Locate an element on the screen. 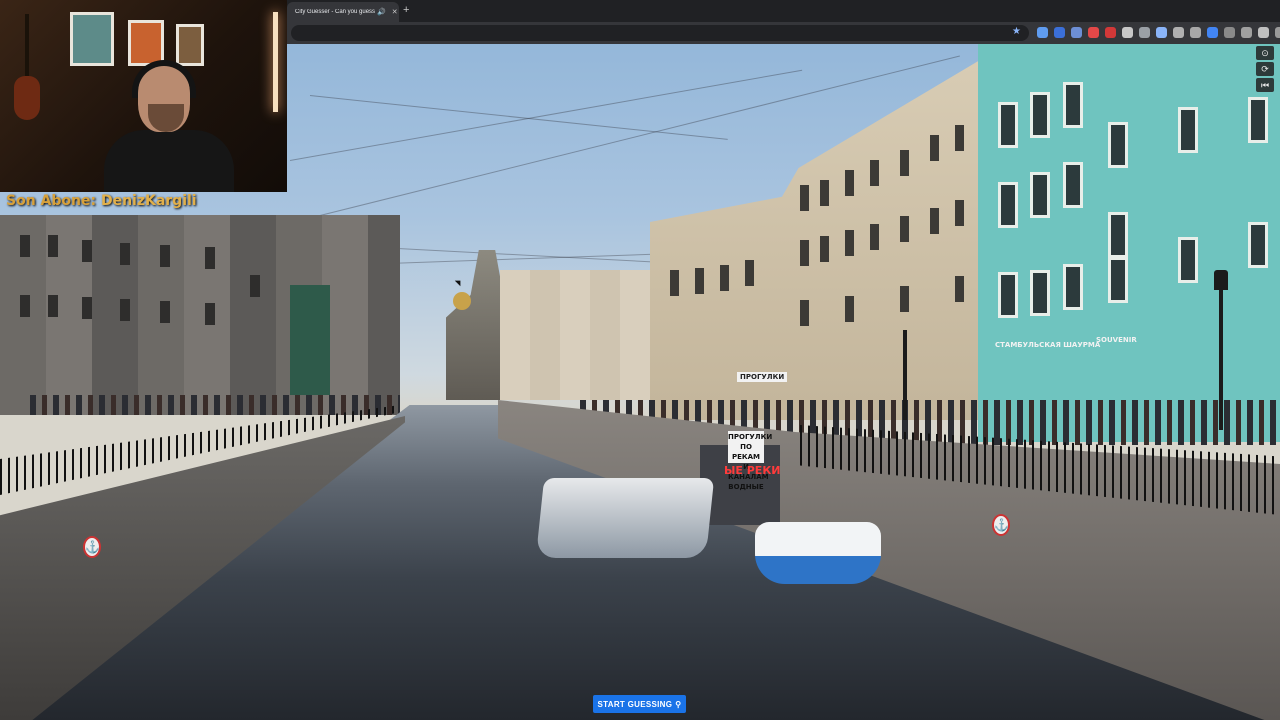 The height and width of the screenshot is (720, 1280). street-view-controls: ⊙ ⟳ ⏮ is located at coordinates (1265, 70).